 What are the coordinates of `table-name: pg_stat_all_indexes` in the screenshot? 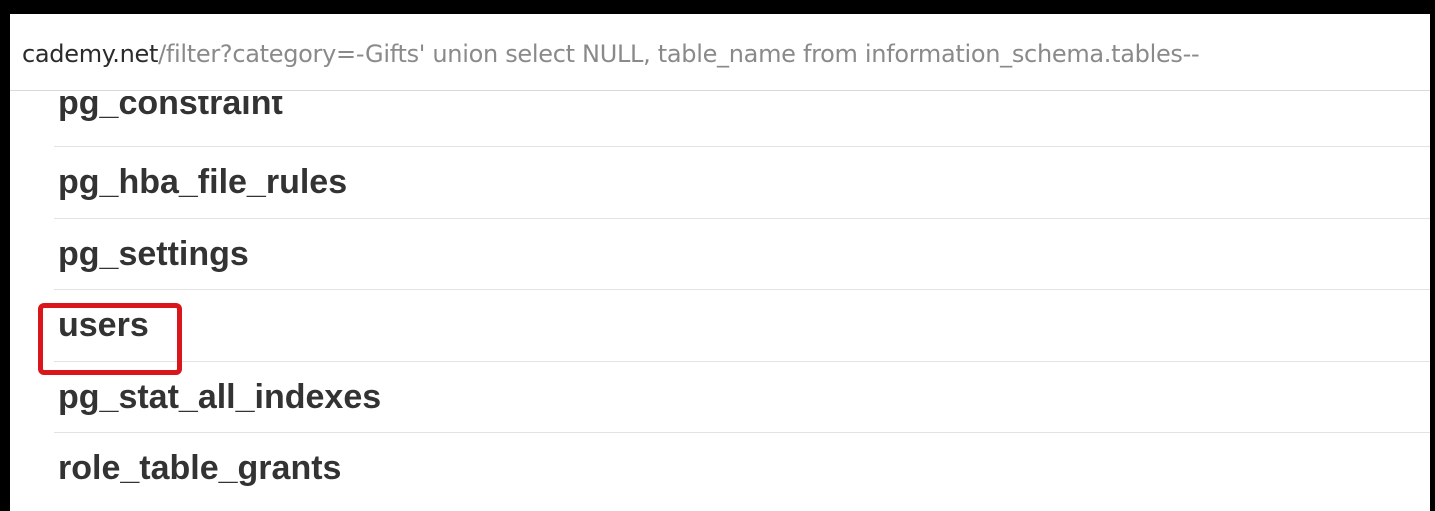 It's located at (220, 396).